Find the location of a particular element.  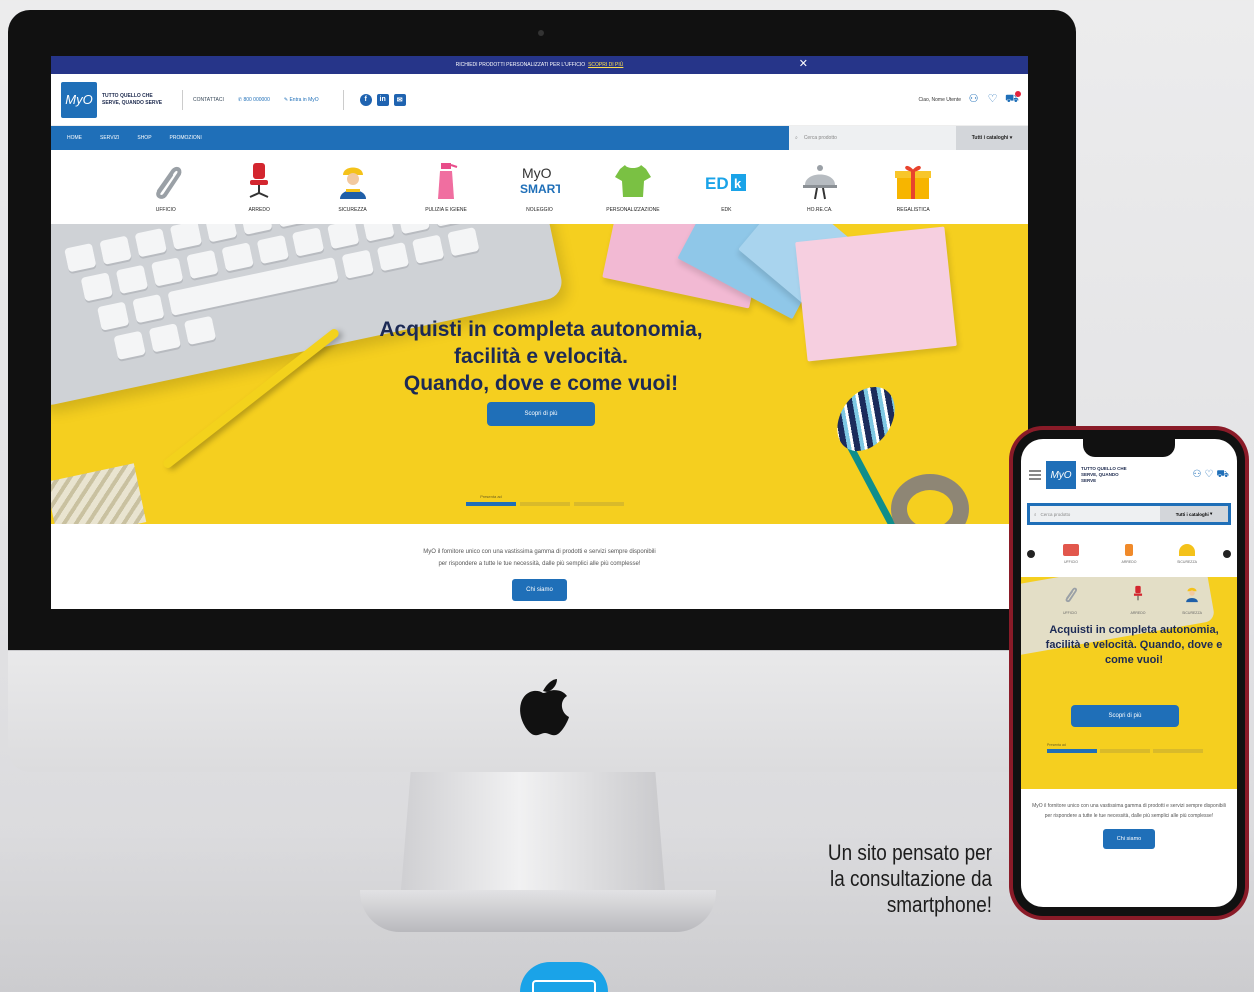

login-link: ✎ Entra in MyO is located at coordinates (301, 100).